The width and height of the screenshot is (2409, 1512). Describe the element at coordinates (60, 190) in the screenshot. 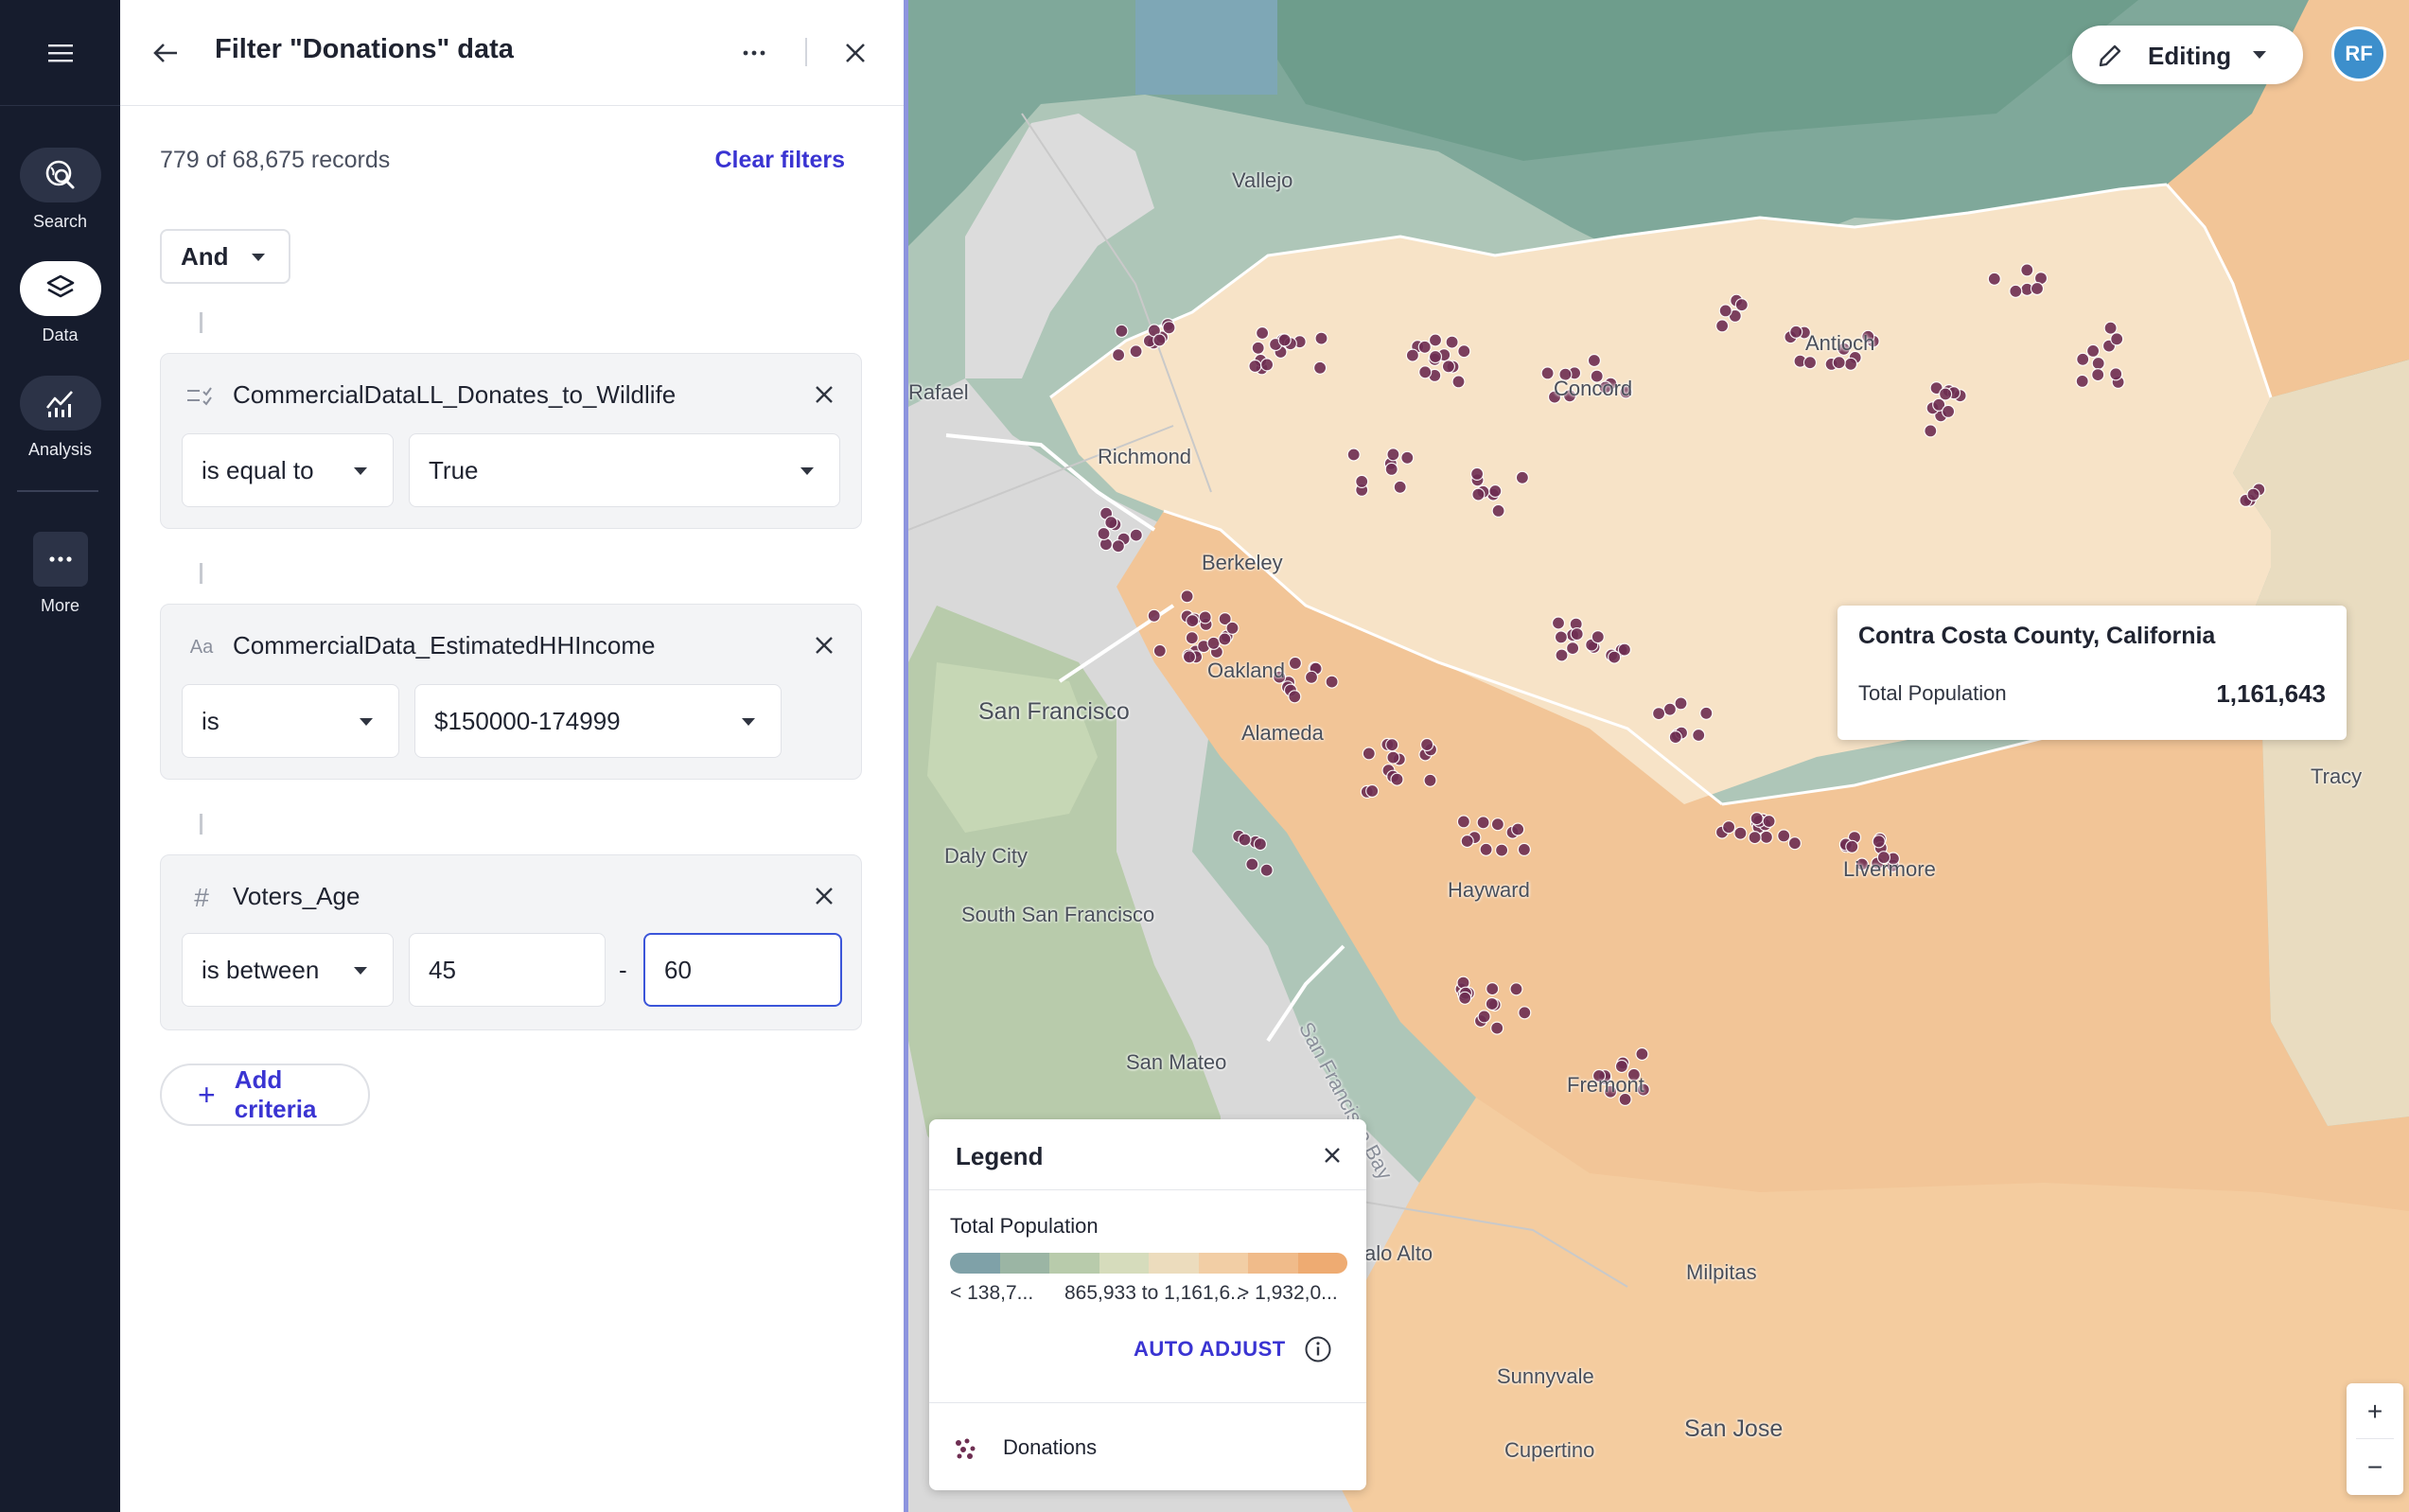

I see `rail-item-search: Search` at that location.